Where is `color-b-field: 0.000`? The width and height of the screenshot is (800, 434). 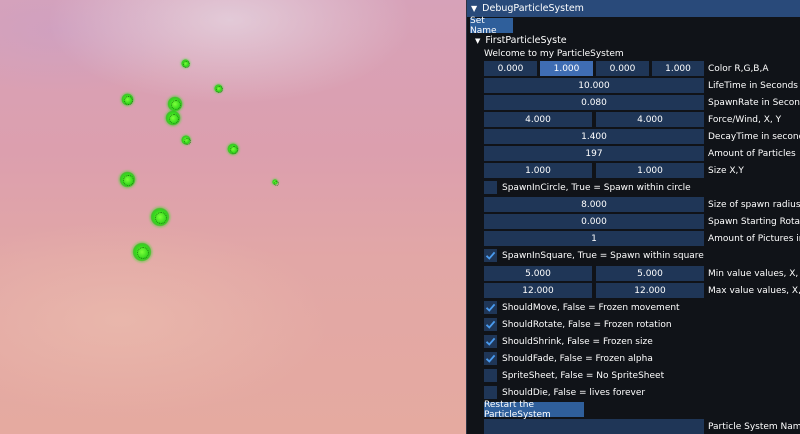
color-b-field: 0.000 is located at coordinates (622, 68).